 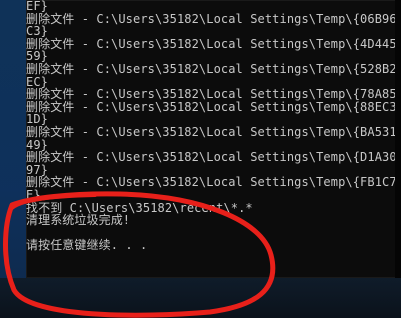 I want to click on desktop-lower-area, so click(x=200, y=298).